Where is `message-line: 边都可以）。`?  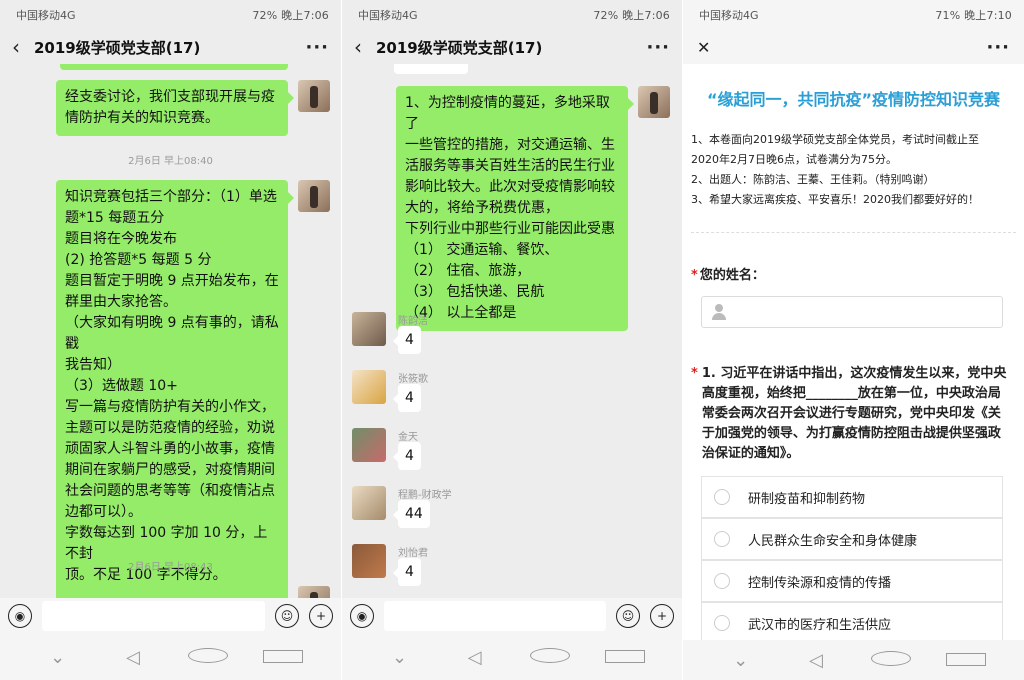
message-line: 边都可以）。 is located at coordinates (103, 512).